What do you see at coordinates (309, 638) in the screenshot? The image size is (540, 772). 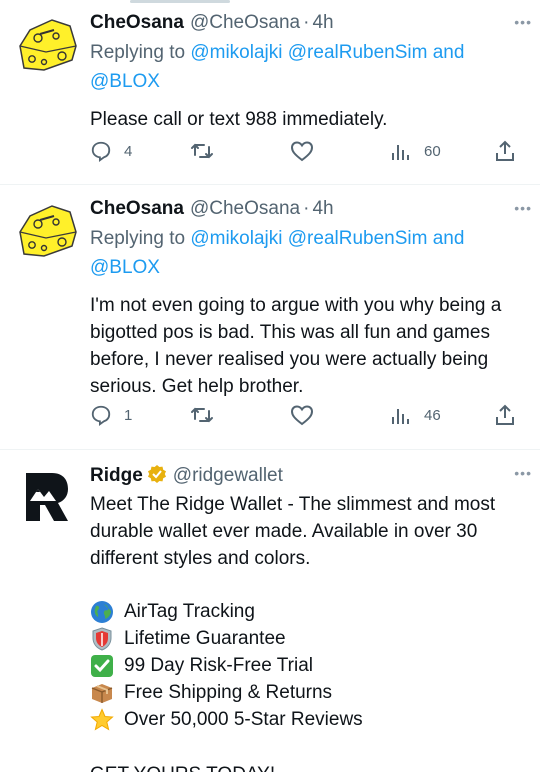 I see `feature-item: Lifetime Guarantee` at bounding box center [309, 638].